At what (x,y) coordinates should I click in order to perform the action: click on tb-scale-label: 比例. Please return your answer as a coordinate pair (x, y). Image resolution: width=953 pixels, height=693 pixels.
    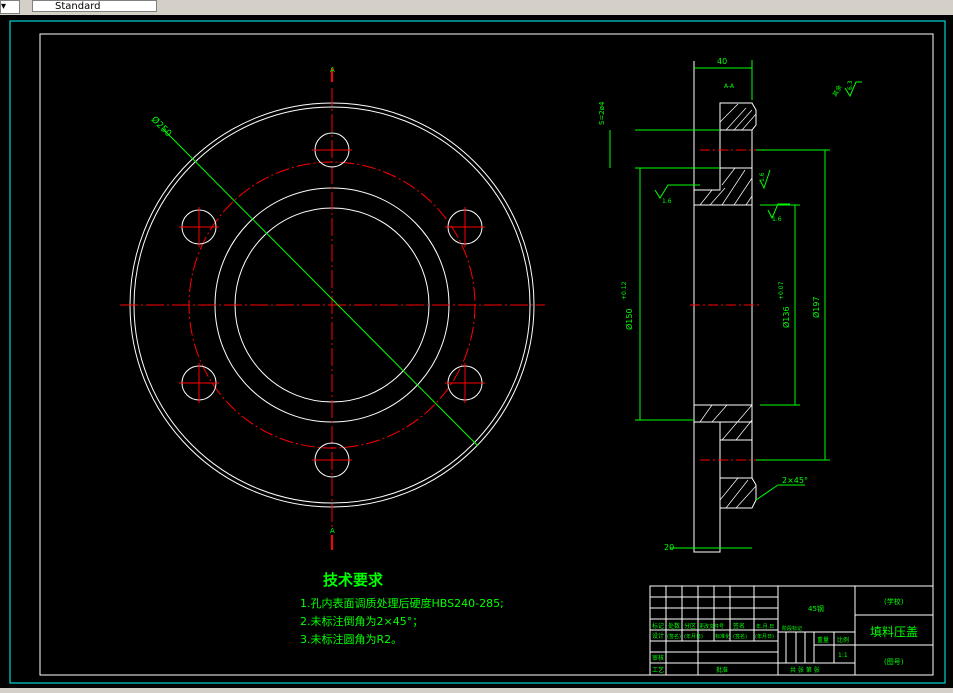
    Looking at the image, I should click on (843, 640).